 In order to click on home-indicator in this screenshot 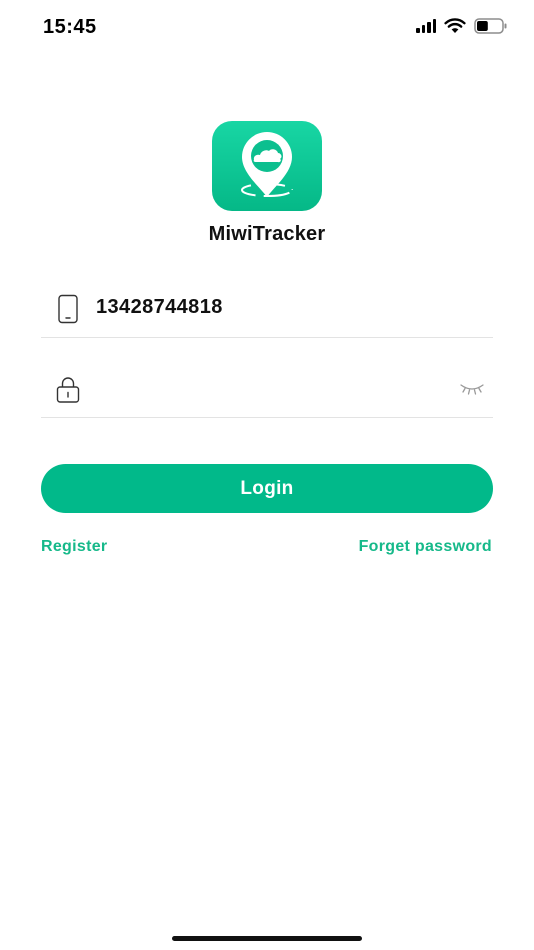, I will do `click(267, 938)`.